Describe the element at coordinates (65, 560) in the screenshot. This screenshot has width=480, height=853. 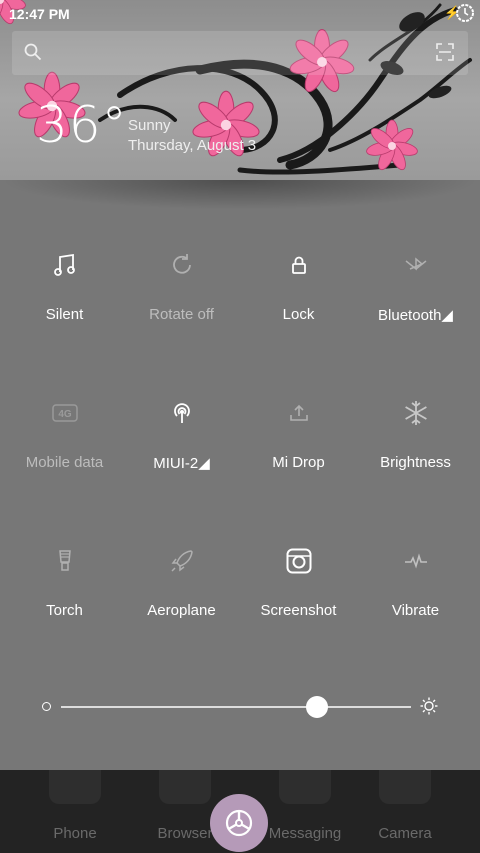
I see `torch-bulb-icon` at that location.